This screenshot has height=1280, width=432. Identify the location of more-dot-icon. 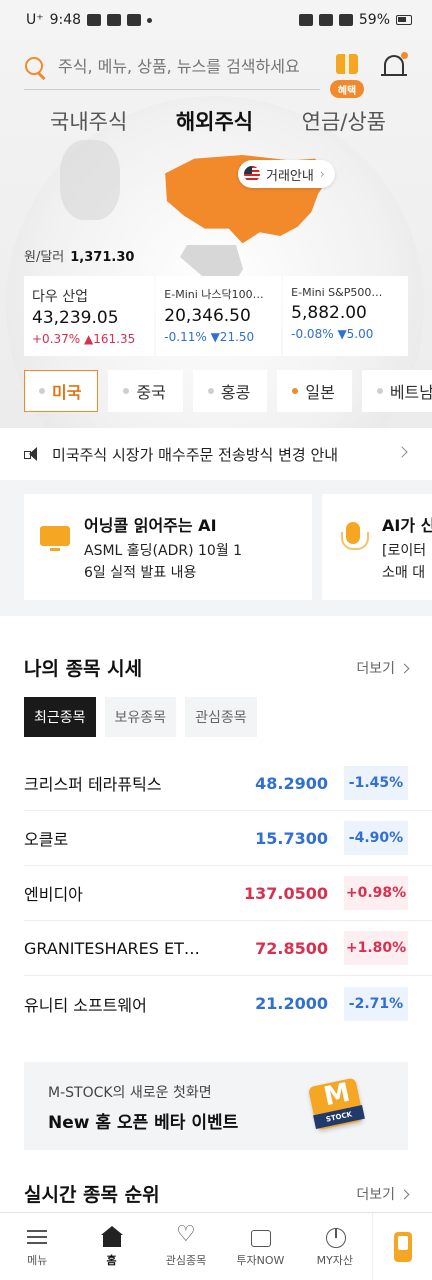
(150, 20).